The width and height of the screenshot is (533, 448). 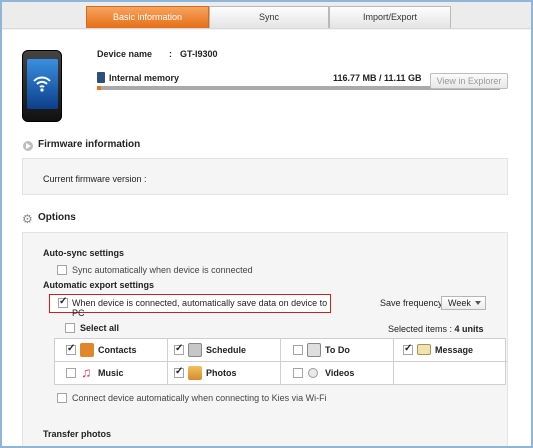 What do you see at coordinates (84, 253) in the screenshot?
I see `autosync-title: Auto-sync settings` at bounding box center [84, 253].